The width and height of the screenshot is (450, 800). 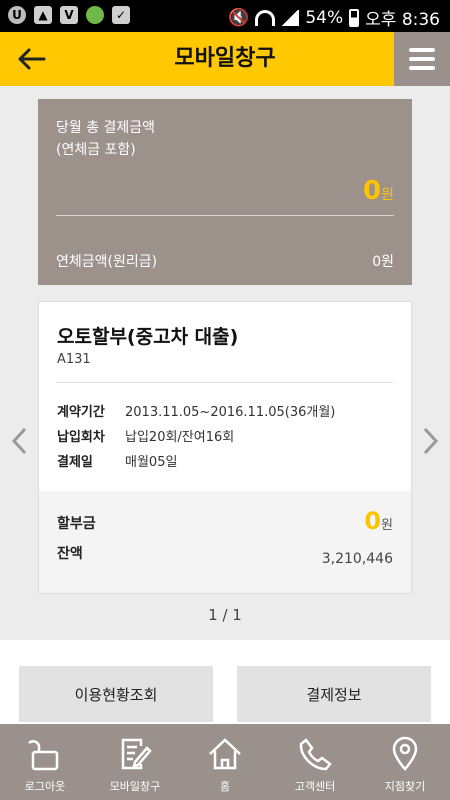 What do you see at coordinates (196, 412) in the screenshot?
I see `contract-period-row: 계약기간 2013.11.05~2016.11.05(36개월)` at bounding box center [196, 412].